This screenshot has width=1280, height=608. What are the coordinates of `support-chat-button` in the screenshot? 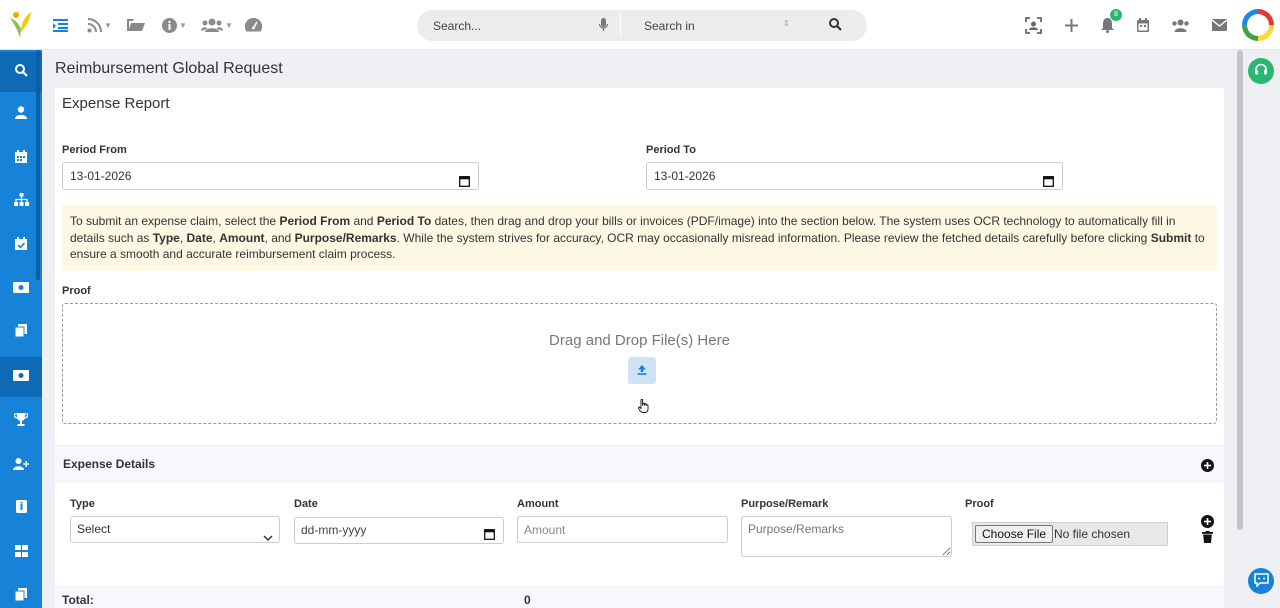 It's located at (1261, 71).